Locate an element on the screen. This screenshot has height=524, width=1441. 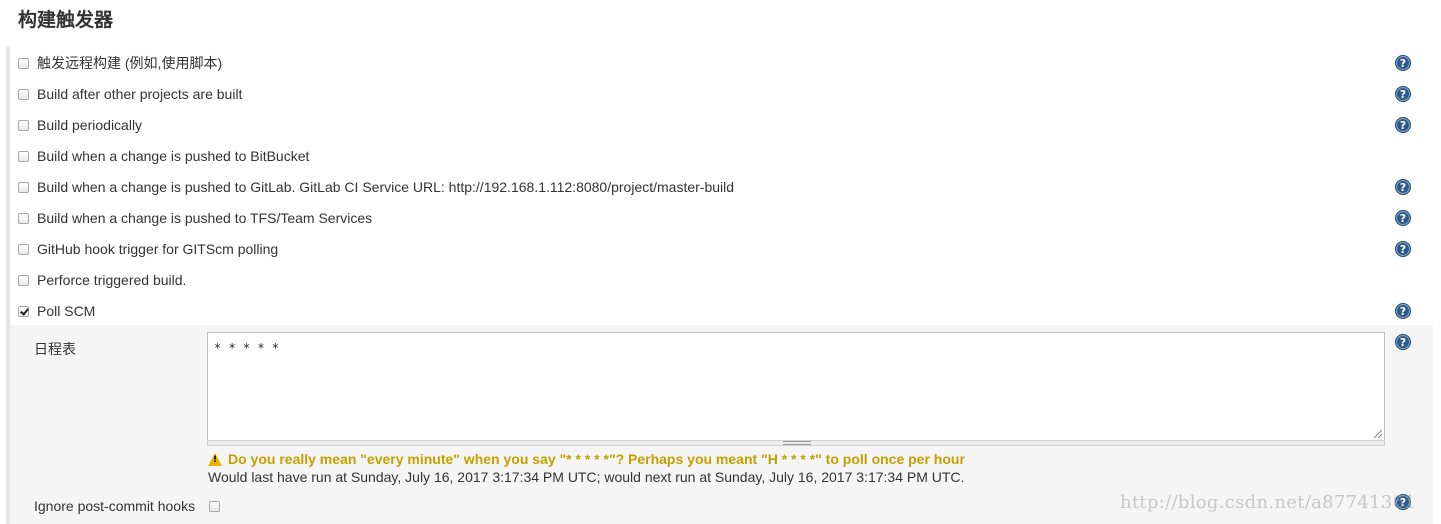
trigger-periodically: Build periodically is located at coordinates (718, 125).